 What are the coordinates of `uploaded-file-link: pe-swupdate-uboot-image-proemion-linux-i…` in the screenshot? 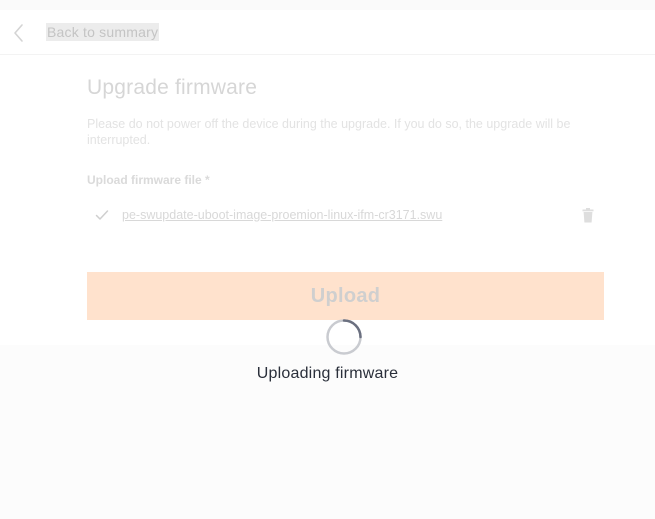 It's located at (282, 215).